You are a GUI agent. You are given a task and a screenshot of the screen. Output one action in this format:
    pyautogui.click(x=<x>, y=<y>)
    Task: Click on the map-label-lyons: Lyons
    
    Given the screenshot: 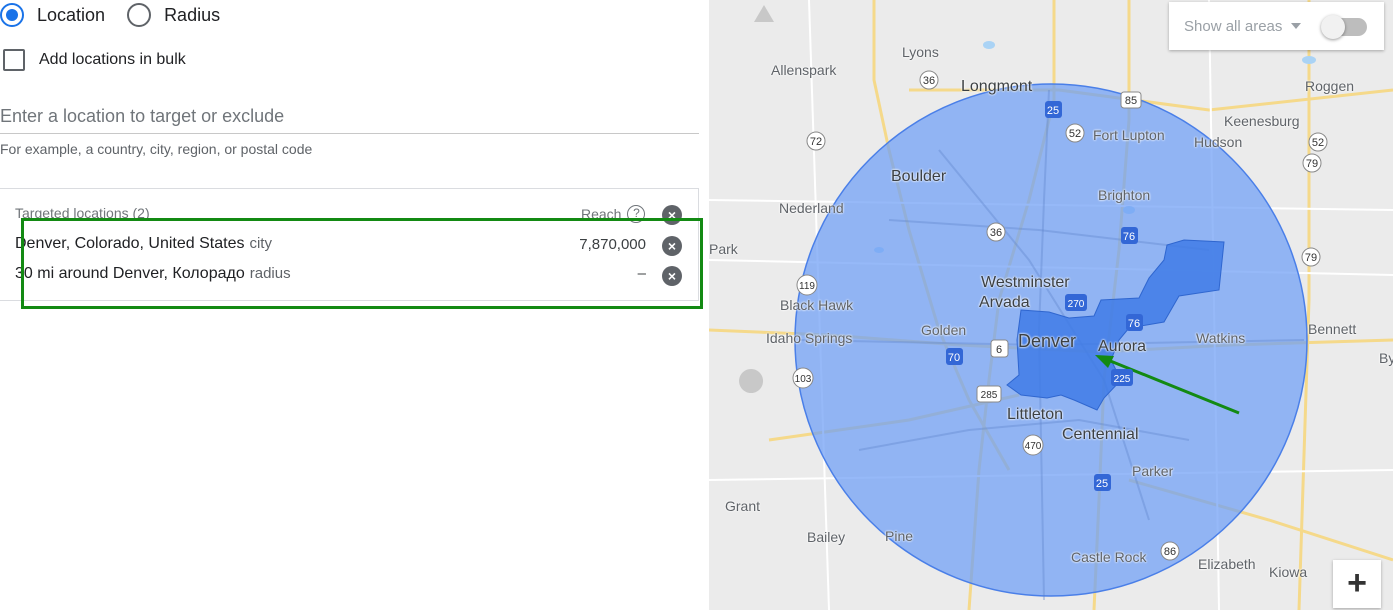 What is the action you would take?
    pyautogui.click(x=920, y=52)
    